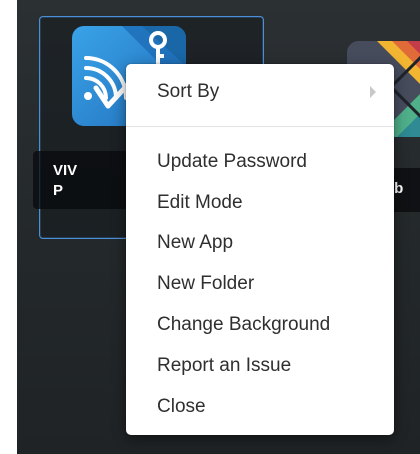  I want to click on menu-item-label: New Folder, so click(206, 283).